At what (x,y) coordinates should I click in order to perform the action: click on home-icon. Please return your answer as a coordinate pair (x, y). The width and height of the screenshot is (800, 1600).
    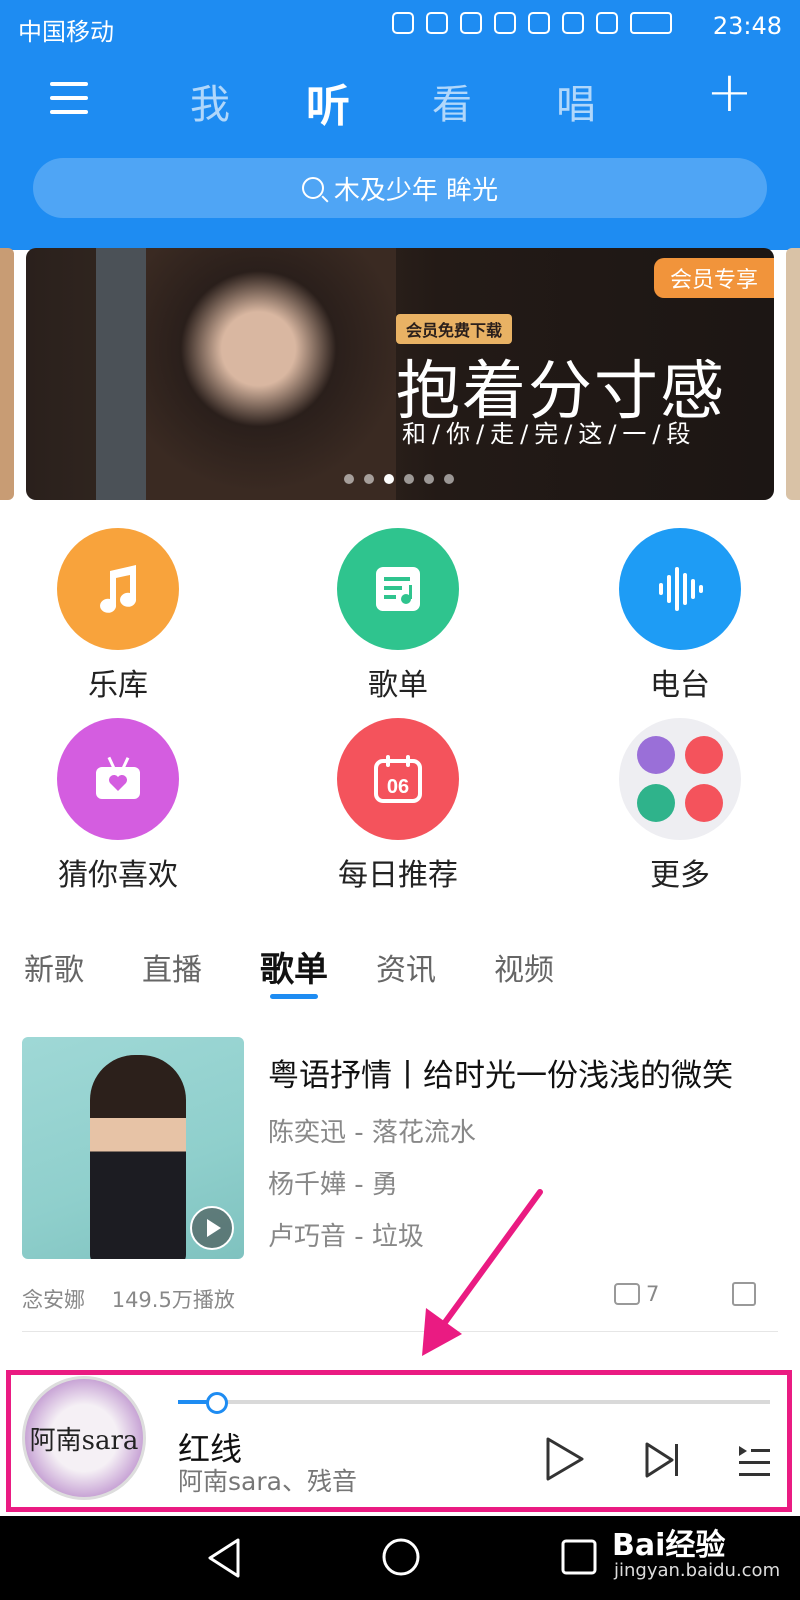
    Looking at the image, I should click on (401, 1557).